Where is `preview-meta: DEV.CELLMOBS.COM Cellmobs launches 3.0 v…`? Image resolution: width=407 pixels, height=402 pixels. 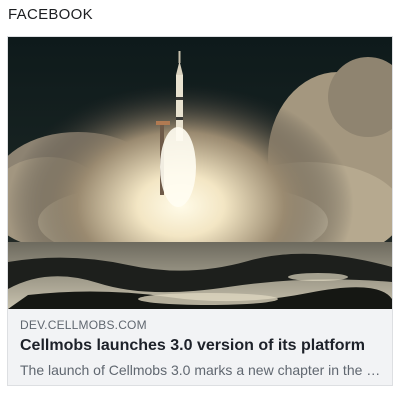
preview-meta: DEV.CELLMOBS.COM Cellmobs launches 3.0 v… is located at coordinates (201, 348).